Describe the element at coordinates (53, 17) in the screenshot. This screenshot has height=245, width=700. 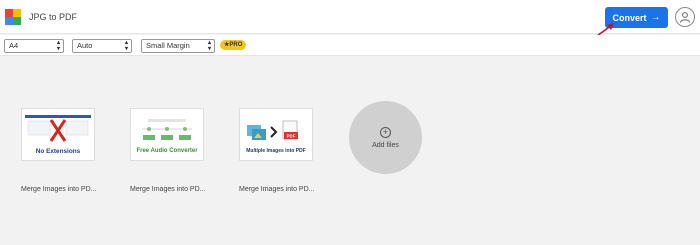
I see `app-title: JPG to PDF` at that location.